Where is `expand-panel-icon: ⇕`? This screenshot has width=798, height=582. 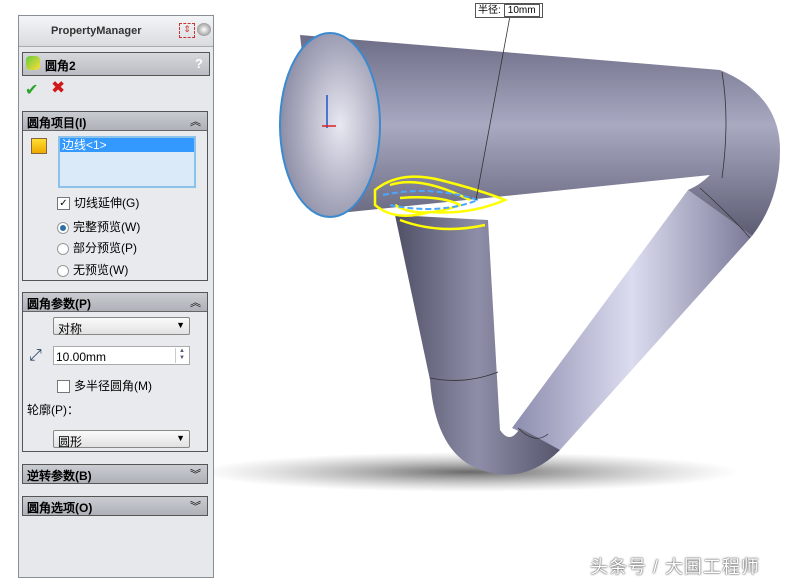 expand-panel-icon: ⇕ is located at coordinates (187, 30).